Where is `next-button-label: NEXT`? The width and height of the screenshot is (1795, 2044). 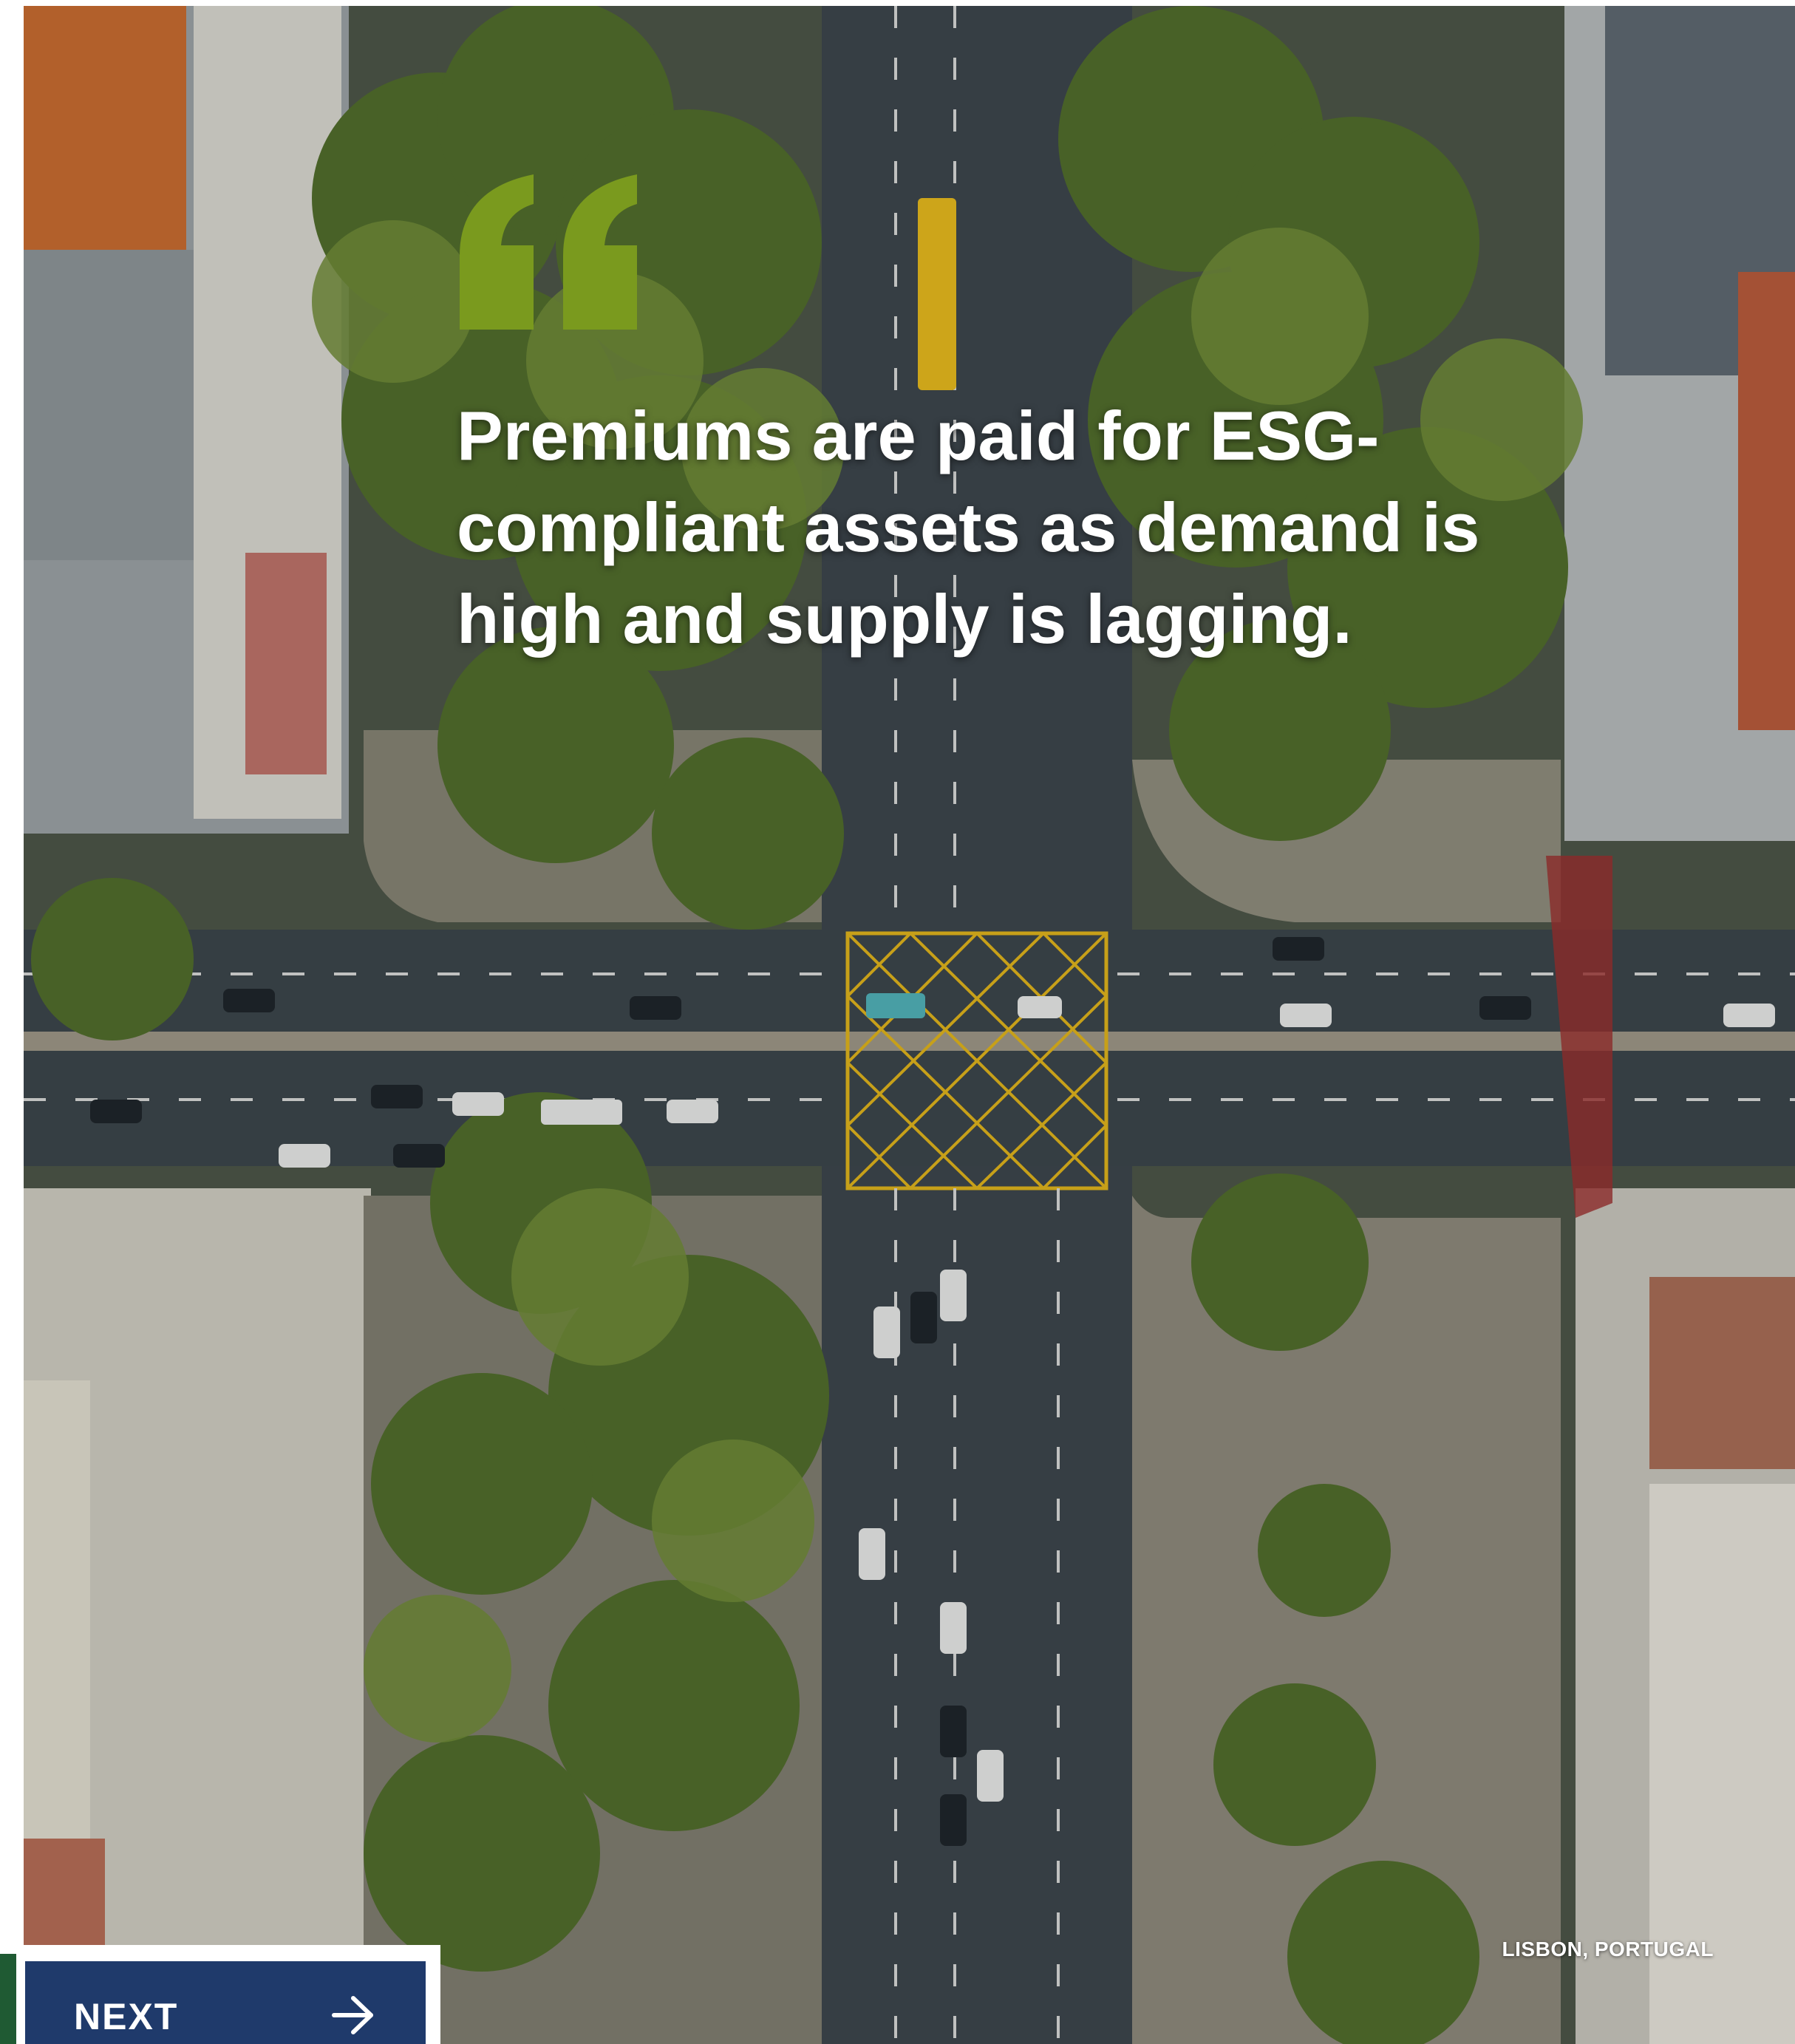 next-button-label: NEXT is located at coordinates (126, 2016).